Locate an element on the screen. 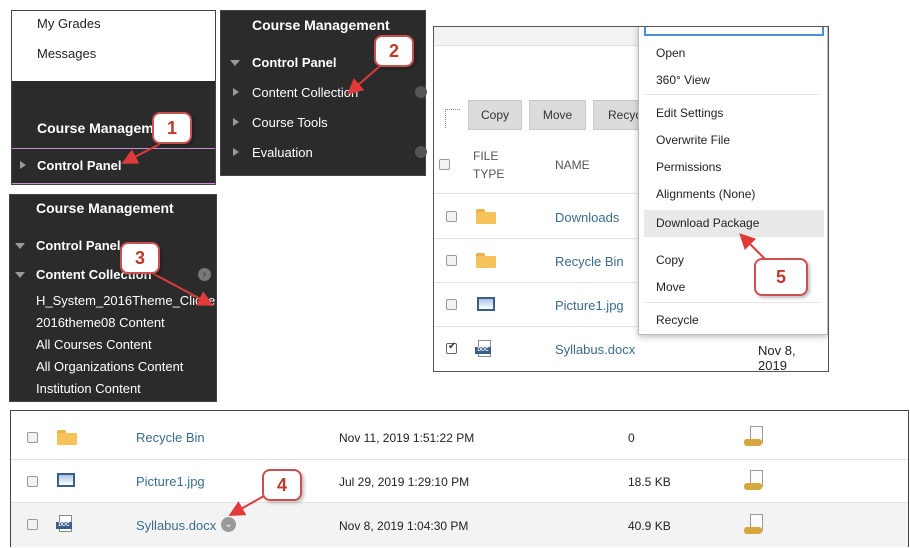 This screenshot has height=548, width=910. sub-item-institution: Institution Content is located at coordinates (88, 388).